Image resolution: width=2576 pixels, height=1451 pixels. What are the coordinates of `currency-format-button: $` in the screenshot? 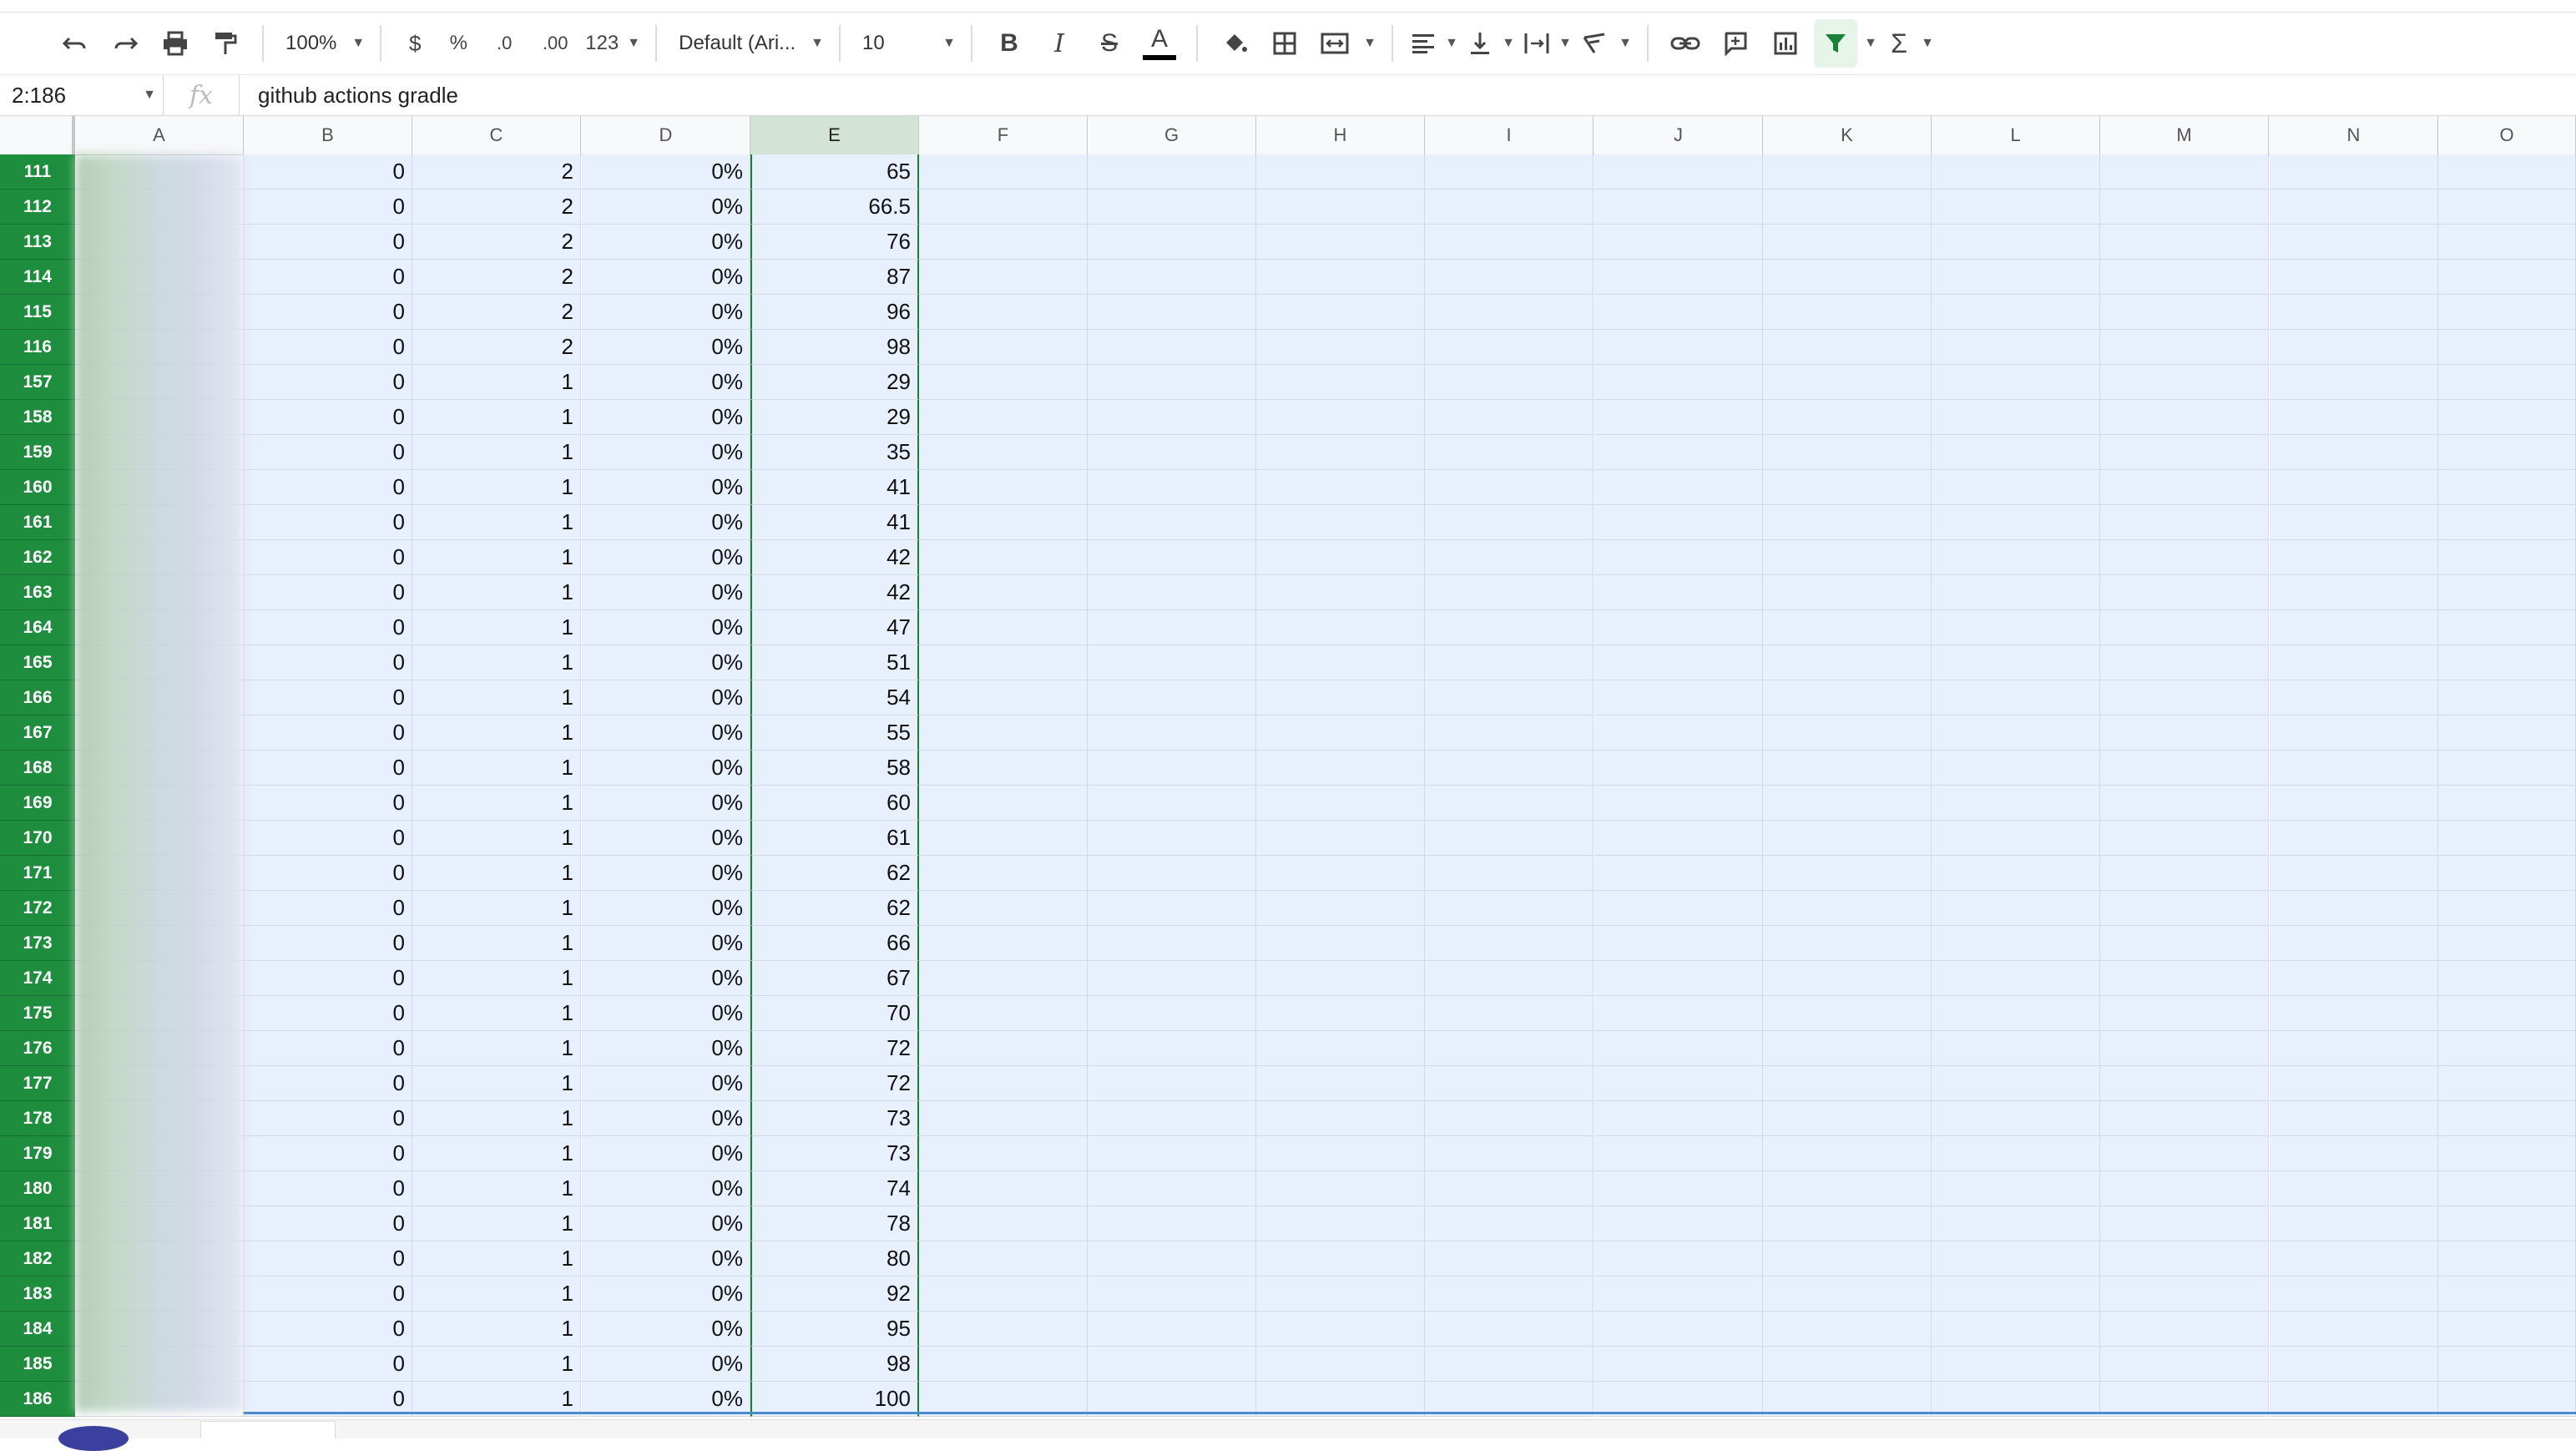 It's located at (415, 44).